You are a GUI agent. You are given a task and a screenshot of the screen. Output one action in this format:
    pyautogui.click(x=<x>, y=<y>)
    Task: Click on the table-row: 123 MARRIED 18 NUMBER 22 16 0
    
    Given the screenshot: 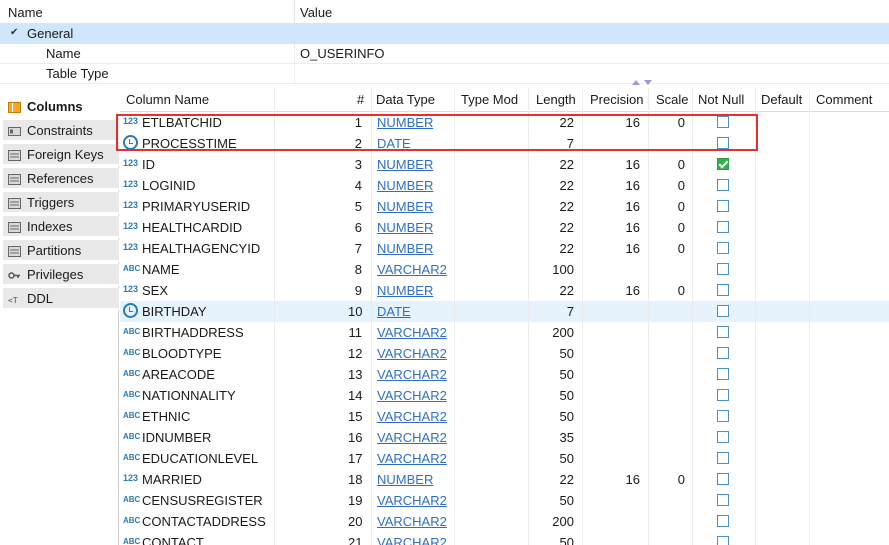 What is the action you would take?
    pyautogui.click(x=504, y=479)
    